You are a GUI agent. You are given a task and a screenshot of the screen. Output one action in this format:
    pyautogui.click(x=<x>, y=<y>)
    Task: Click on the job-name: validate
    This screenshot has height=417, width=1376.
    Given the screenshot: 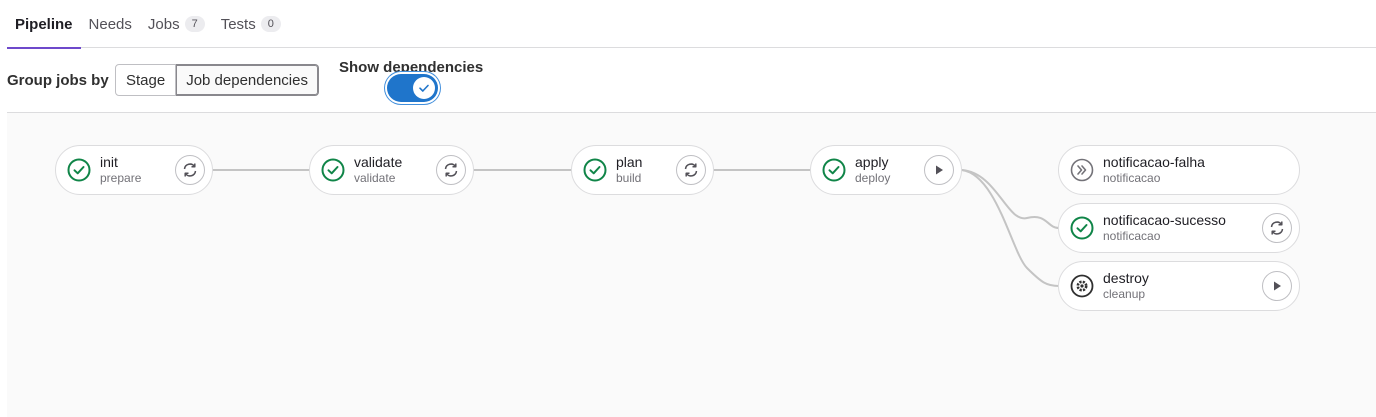 What is the action you would take?
    pyautogui.click(x=378, y=162)
    